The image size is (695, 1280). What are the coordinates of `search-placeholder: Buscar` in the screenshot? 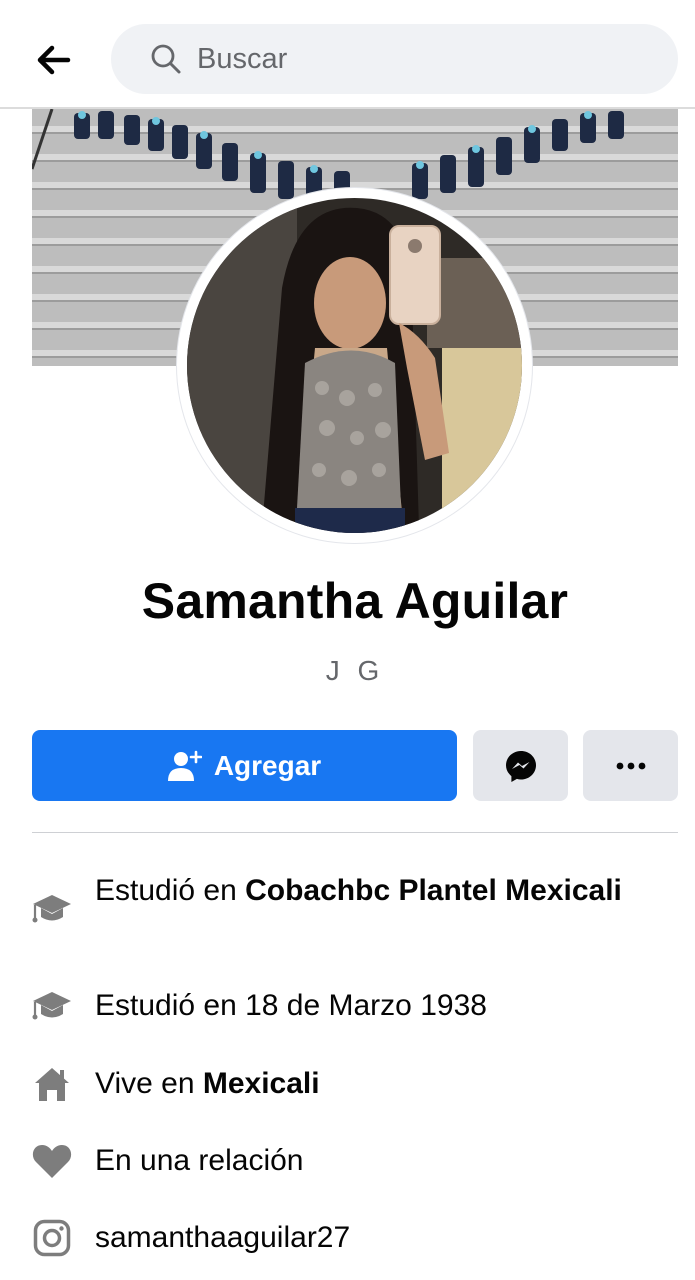 It's located at (242, 58).